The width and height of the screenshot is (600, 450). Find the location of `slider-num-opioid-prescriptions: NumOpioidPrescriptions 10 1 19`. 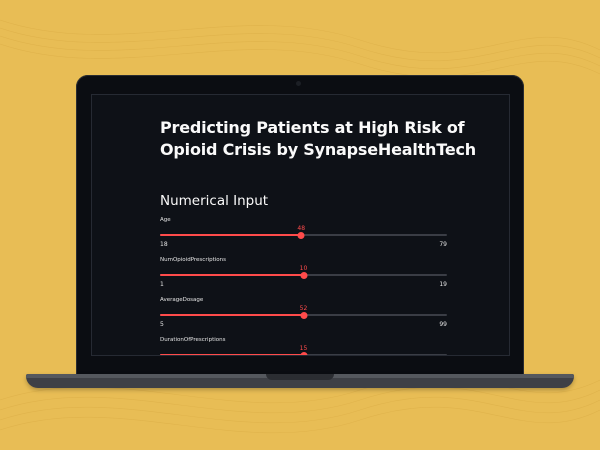

slider-num-opioid-prescriptions: NumOpioidPrescriptions 10 1 19 is located at coordinates (303, 277).